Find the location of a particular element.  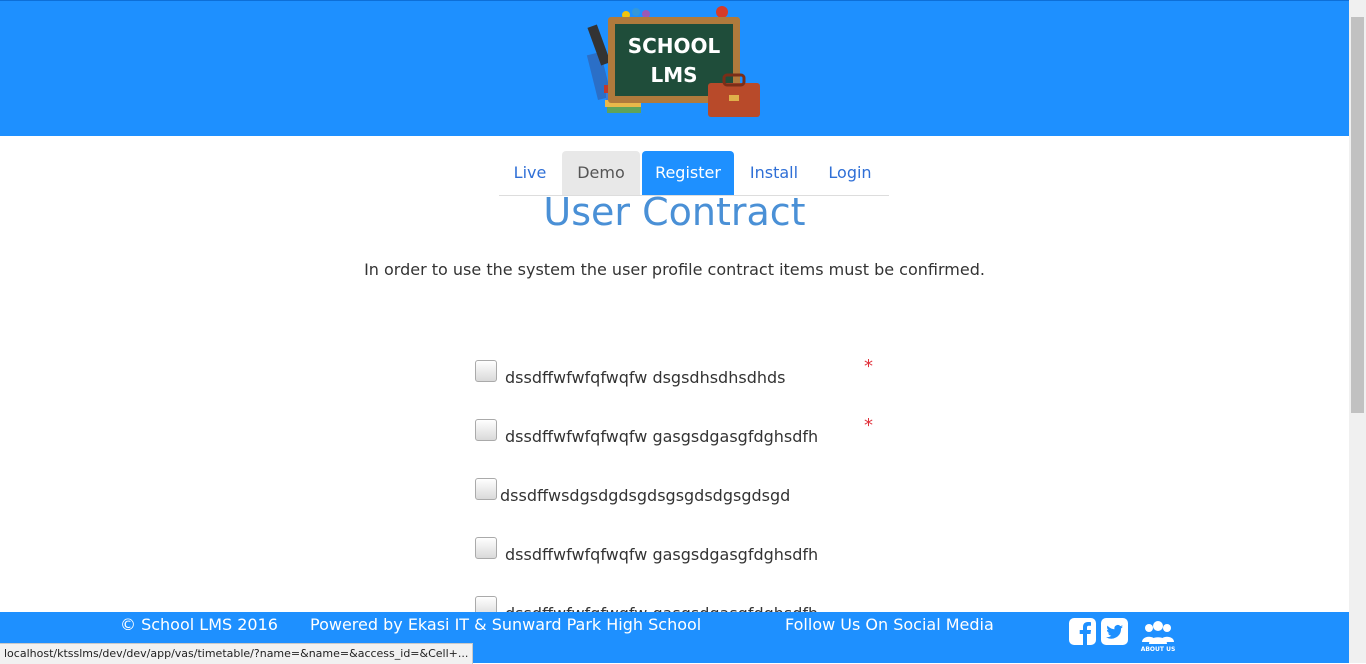

school-lms-logo: SCHOOL LMS is located at coordinates (674, 63).